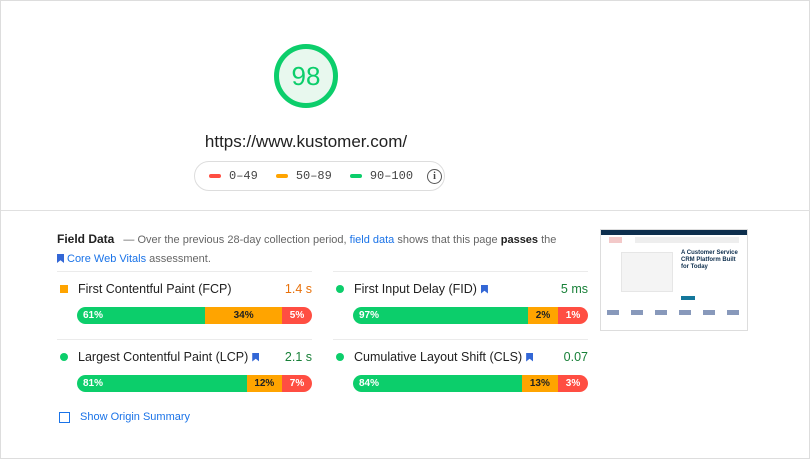 The image size is (810, 459). I want to click on bar-poor: 5%, so click(297, 315).